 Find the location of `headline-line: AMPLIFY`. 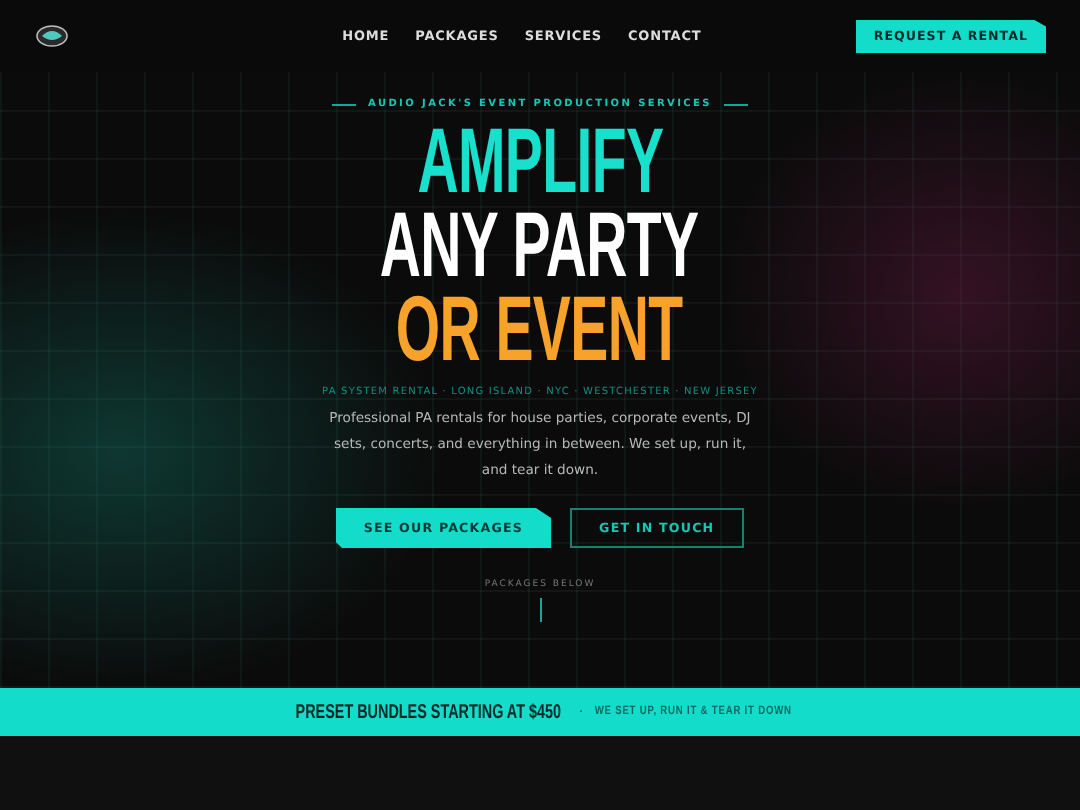

headline-line: AMPLIFY is located at coordinates (540, 160).